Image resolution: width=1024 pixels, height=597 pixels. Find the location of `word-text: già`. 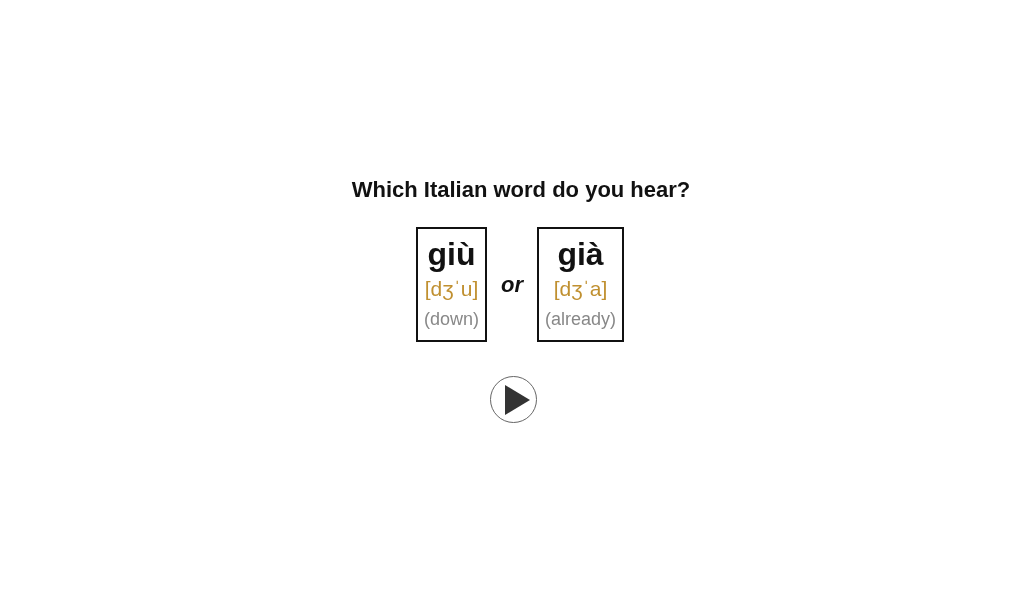

word-text: già is located at coordinates (580, 254).